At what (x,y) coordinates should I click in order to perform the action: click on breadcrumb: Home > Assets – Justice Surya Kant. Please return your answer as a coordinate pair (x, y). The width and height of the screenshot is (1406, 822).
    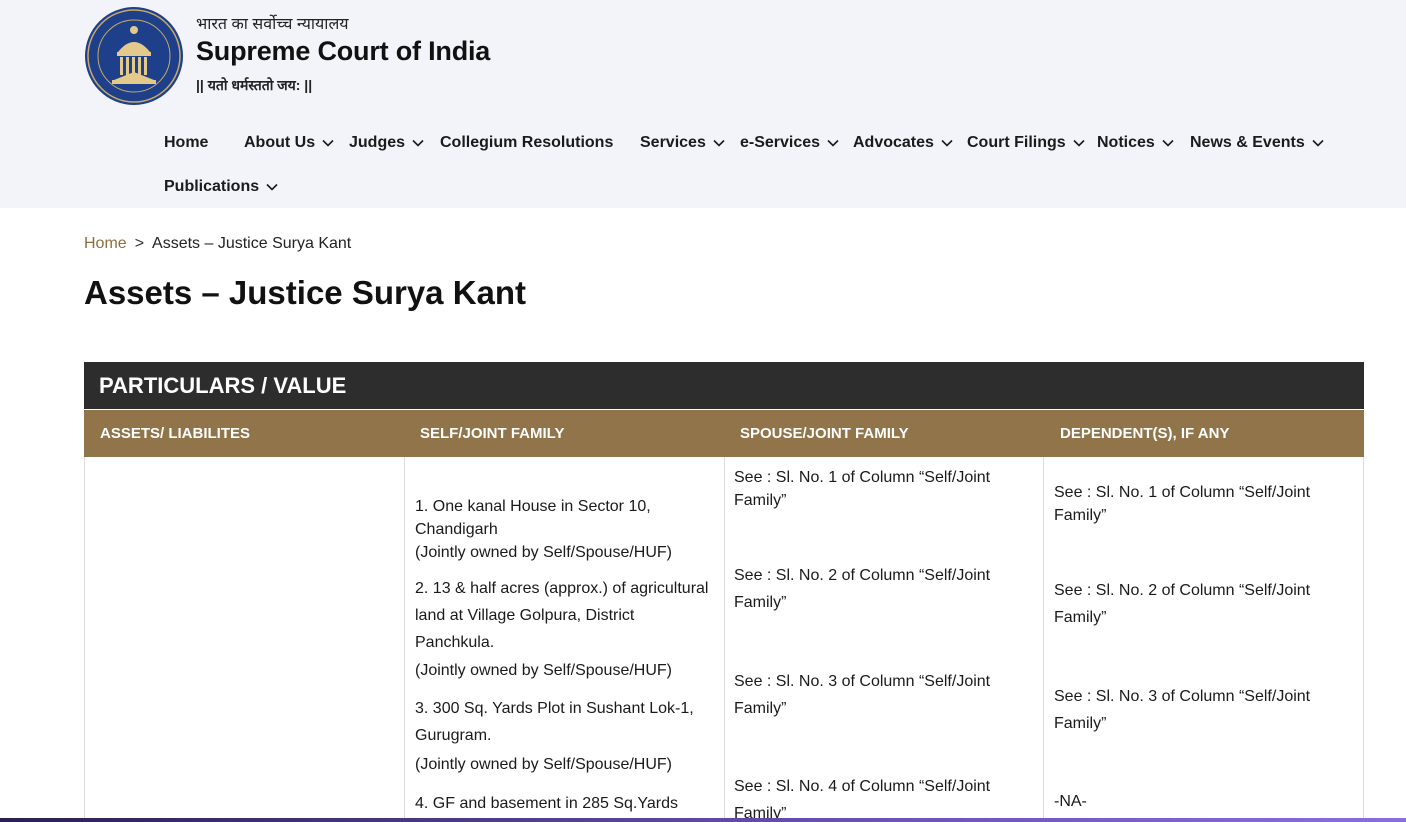
    Looking at the image, I should click on (217, 244).